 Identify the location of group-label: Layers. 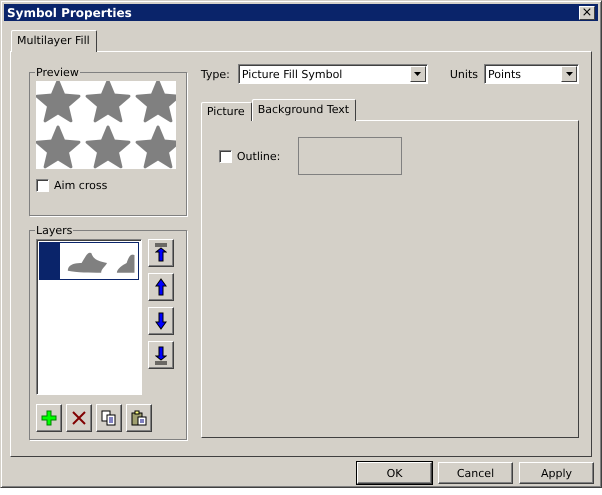
(54, 230).